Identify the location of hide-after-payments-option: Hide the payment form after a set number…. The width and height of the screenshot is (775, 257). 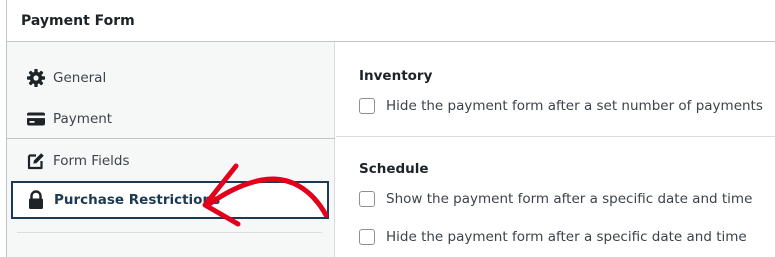
(561, 106).